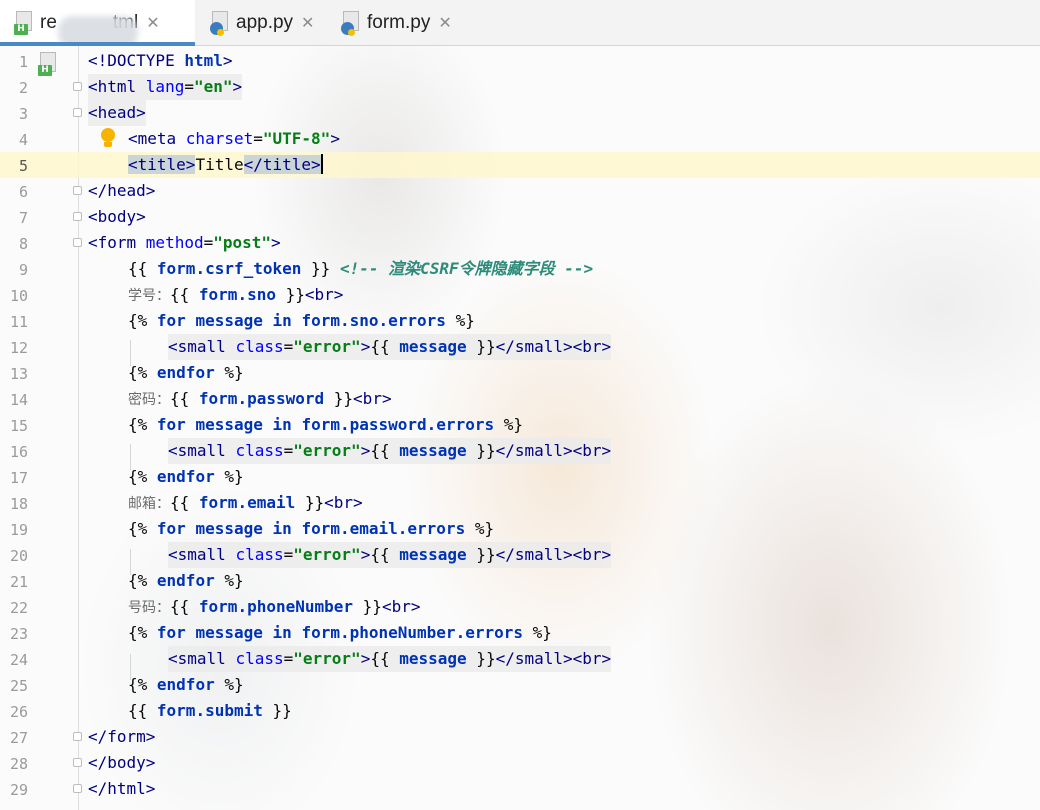  Describe the element at coordinates (18, 348) in the screenshot. I see `line-number: 12` at that location.